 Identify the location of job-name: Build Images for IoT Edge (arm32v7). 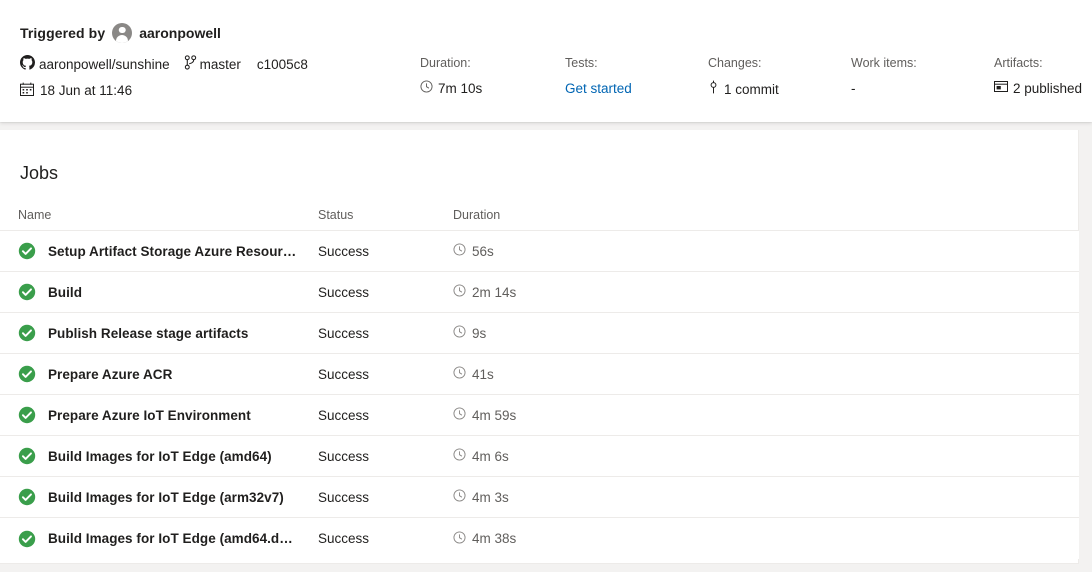
(166, 497).